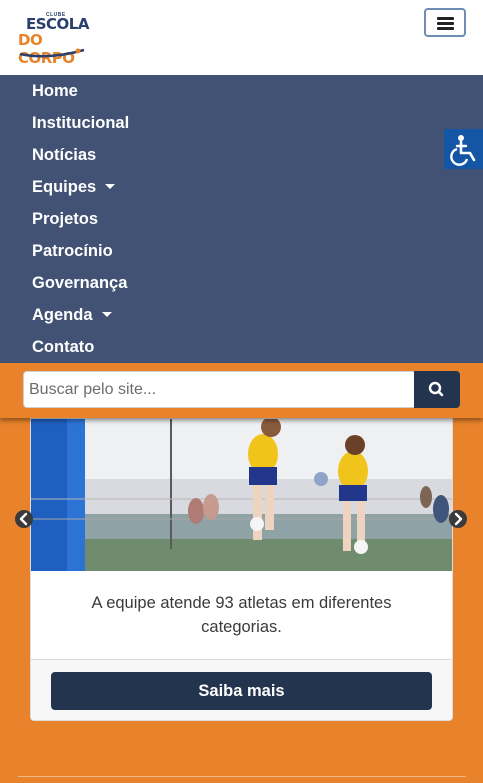 This screenshot has width=483, height=783. Describe the element at coordinates (65, 219) in the screenshot. I see `nav-item-projetos: Projetos` at that location.